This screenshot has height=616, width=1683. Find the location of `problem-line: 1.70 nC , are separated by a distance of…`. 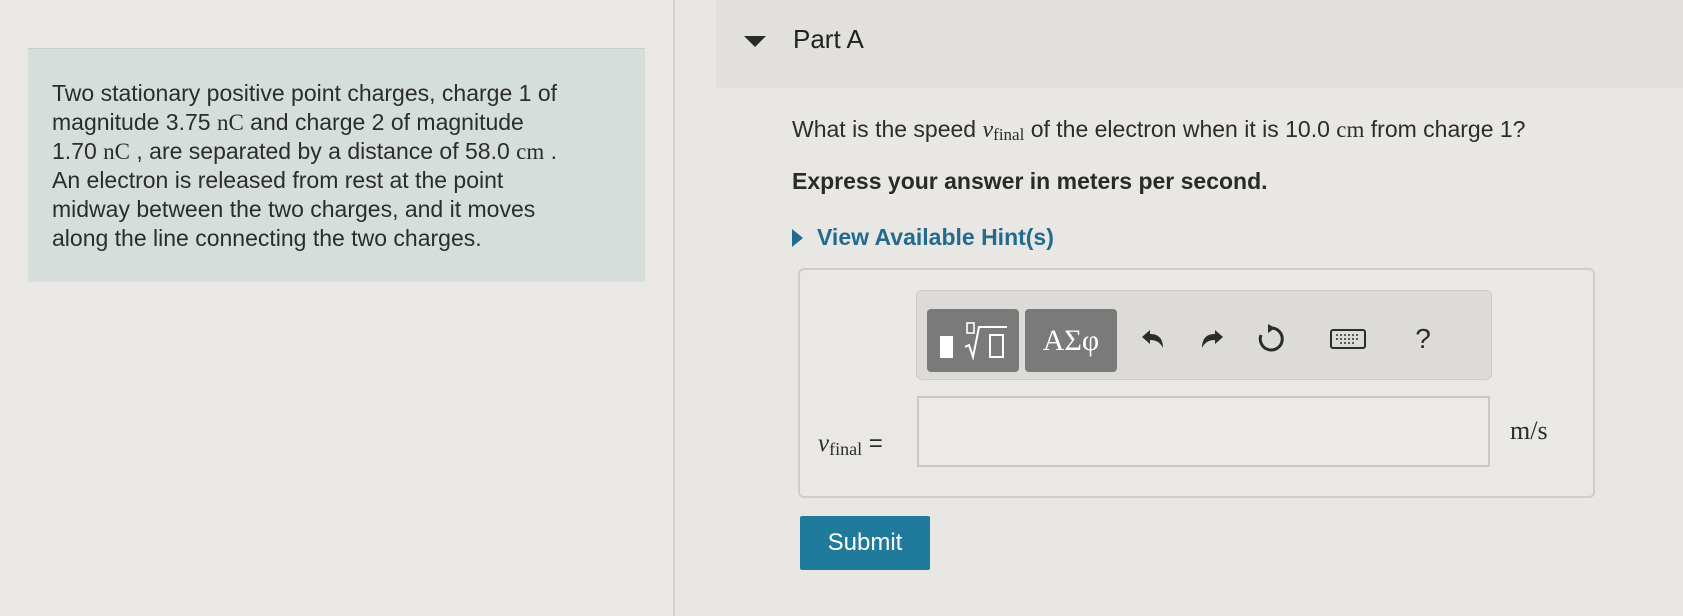

problem-line: 1.70 nC , are separated by a distance of… is located at coordinates (305, 151).